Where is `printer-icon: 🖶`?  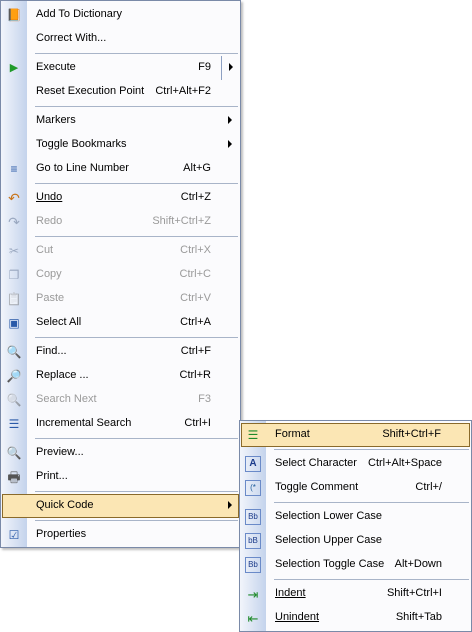
printer-icon: 🖶 is located at coordinates (14, 477).